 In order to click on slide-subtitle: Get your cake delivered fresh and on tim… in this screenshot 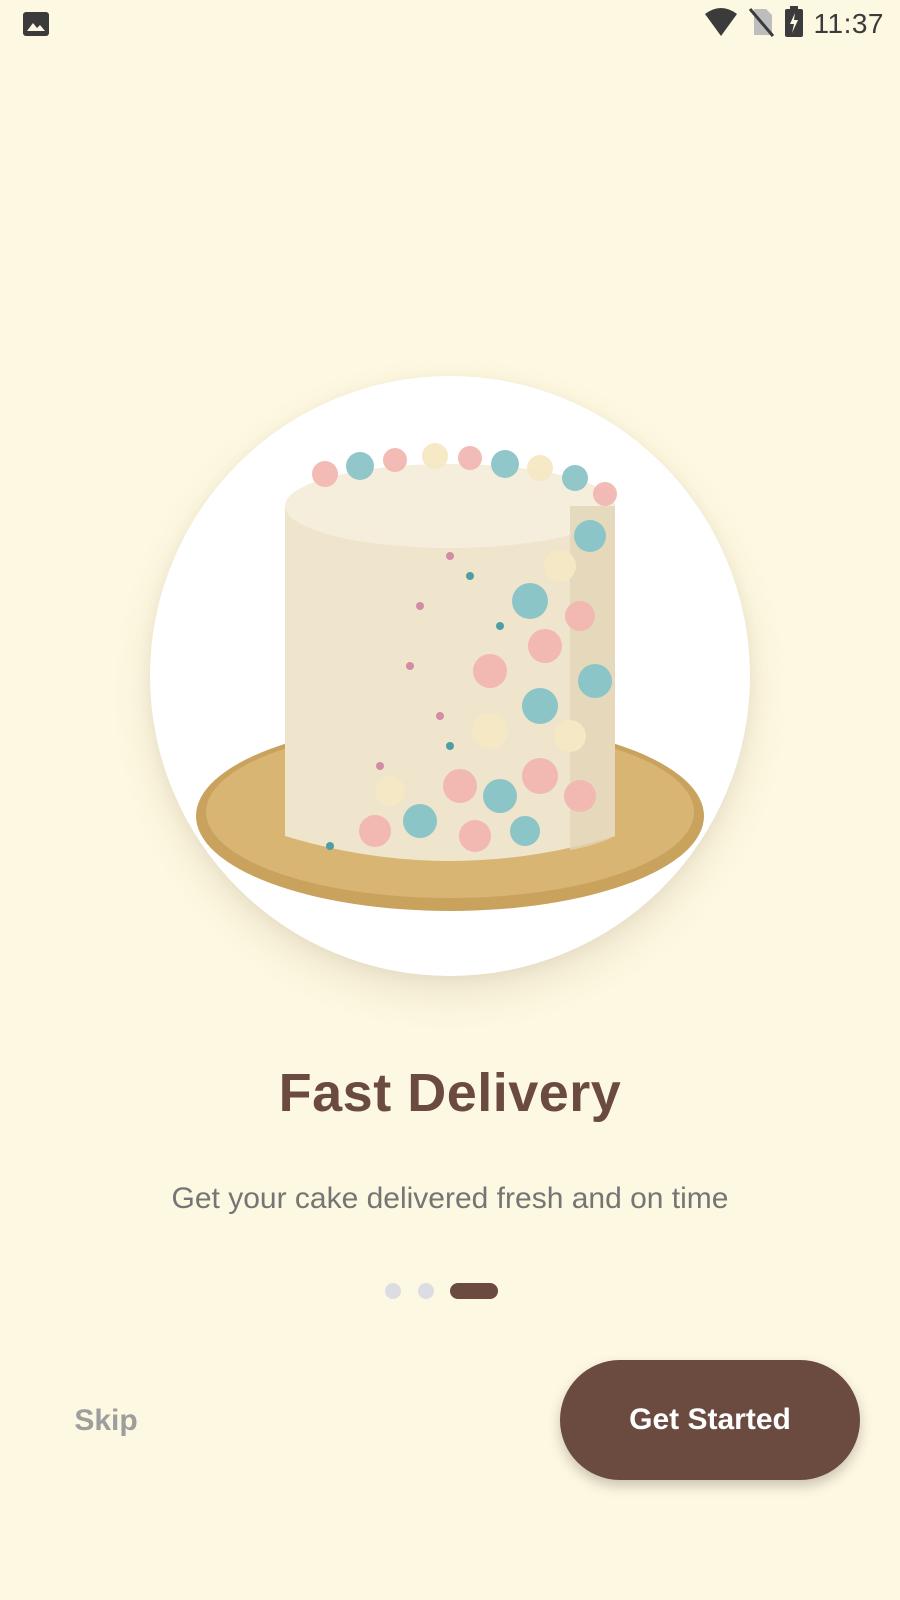, I will do `click(450, 1198)`.